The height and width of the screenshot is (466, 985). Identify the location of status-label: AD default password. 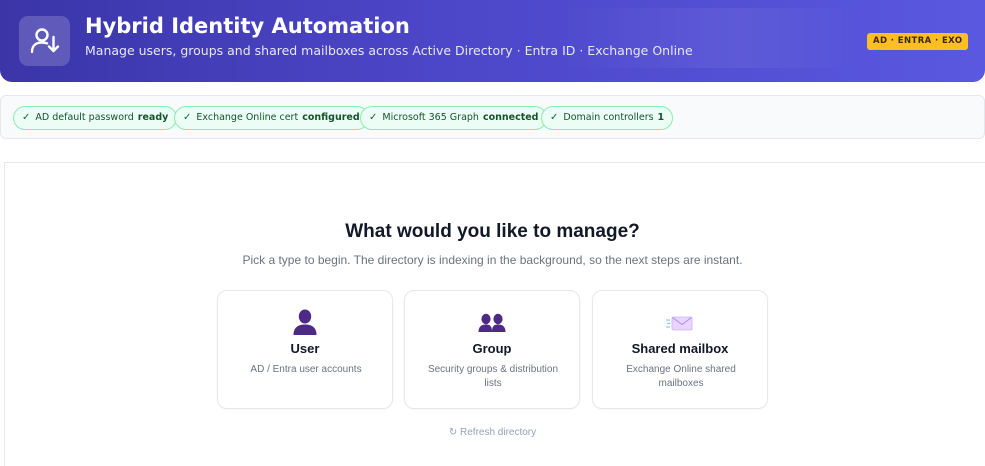
(84, 117).